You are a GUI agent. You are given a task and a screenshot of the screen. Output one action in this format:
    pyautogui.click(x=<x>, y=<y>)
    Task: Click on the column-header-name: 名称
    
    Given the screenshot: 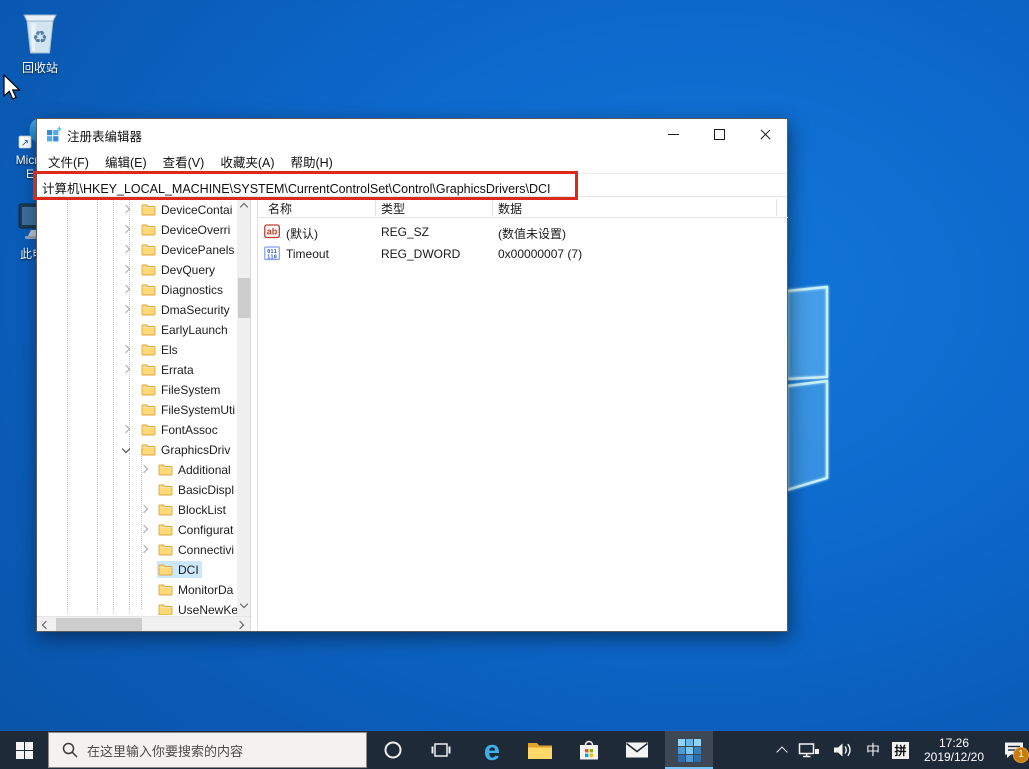 What is the action you would take?
    pyautogui.click(x=280, y=208)
    